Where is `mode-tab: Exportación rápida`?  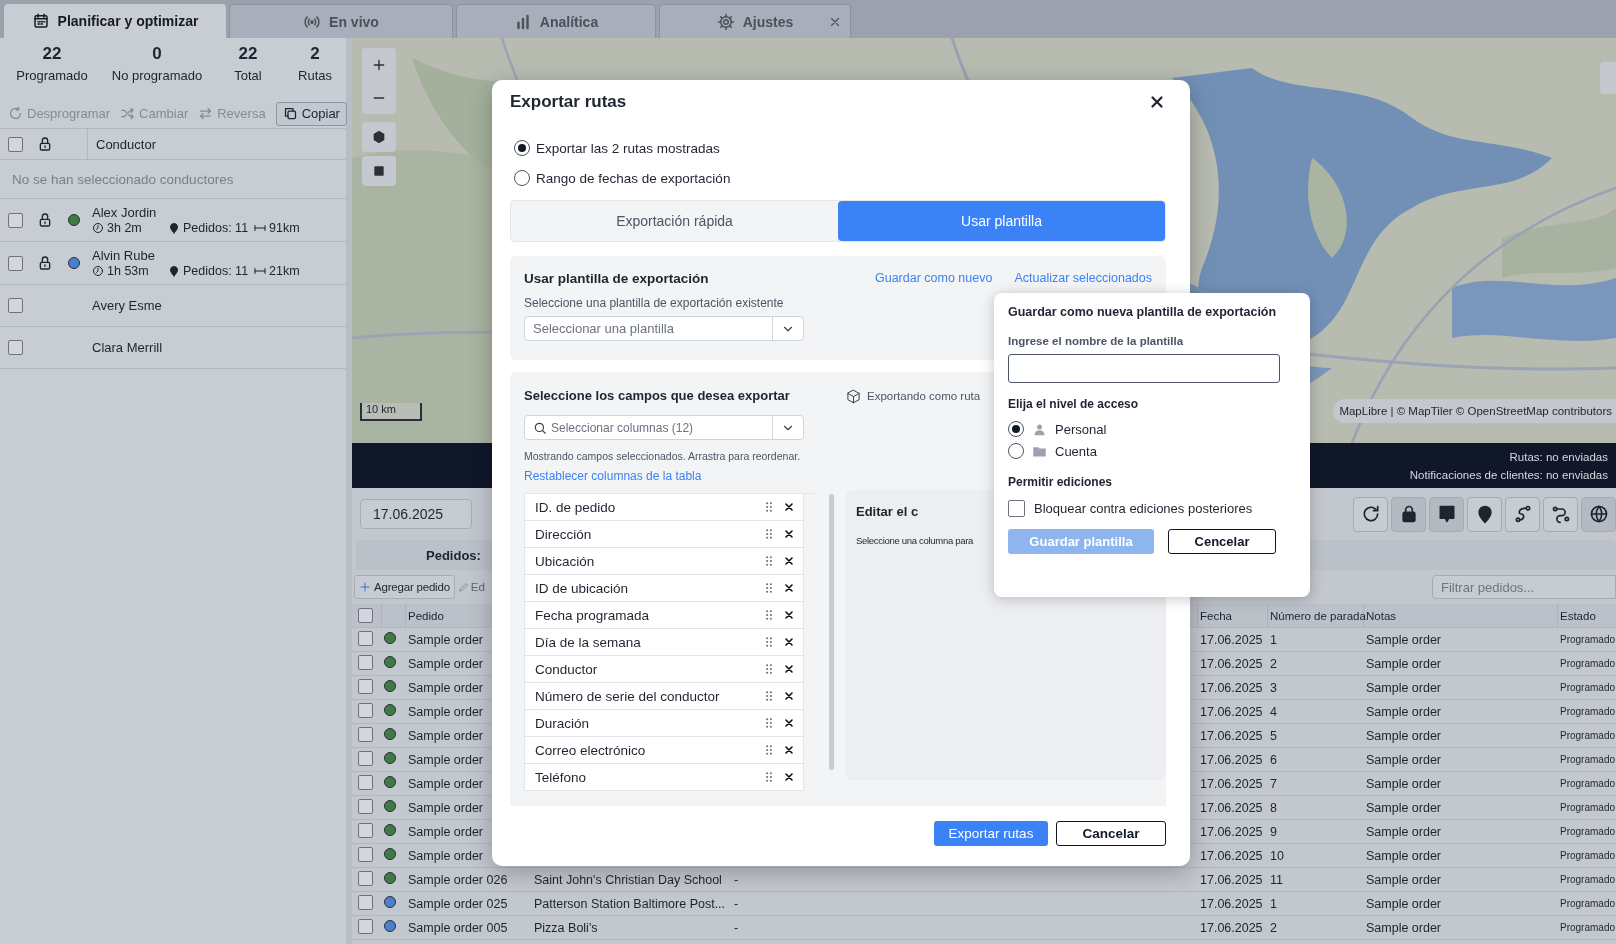
mode-tab: Exportación rápida is located at coordinates (674, 221).